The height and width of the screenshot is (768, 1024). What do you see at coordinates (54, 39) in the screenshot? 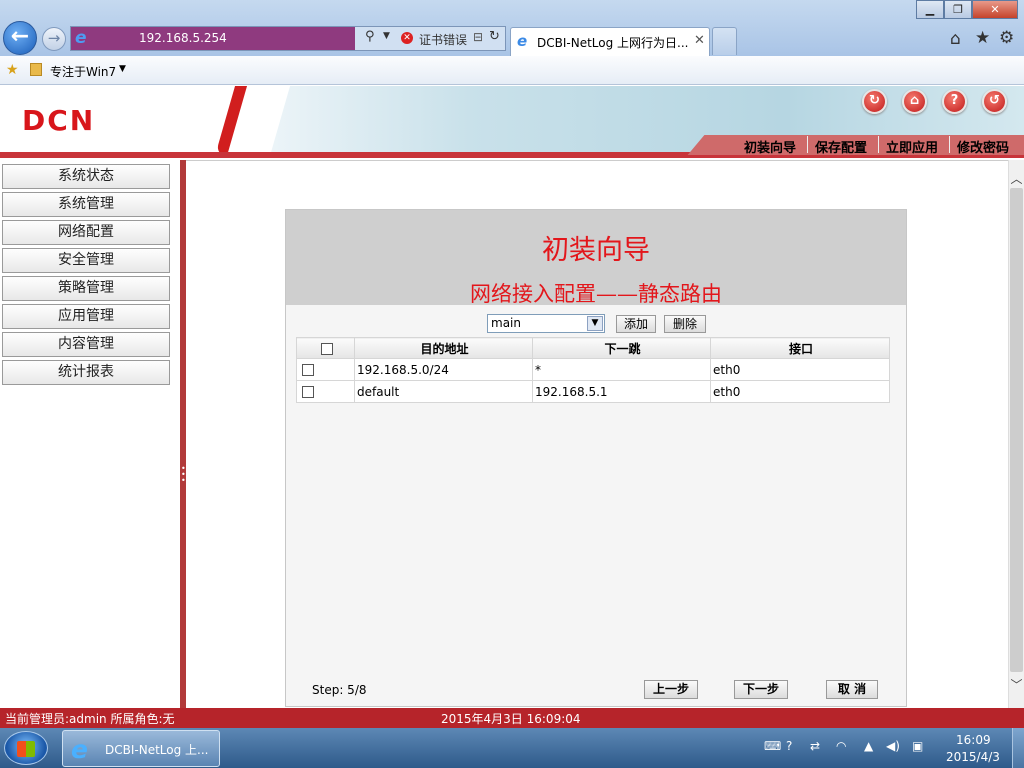
I see `forward-button: →` at bounding box center [54, 39].